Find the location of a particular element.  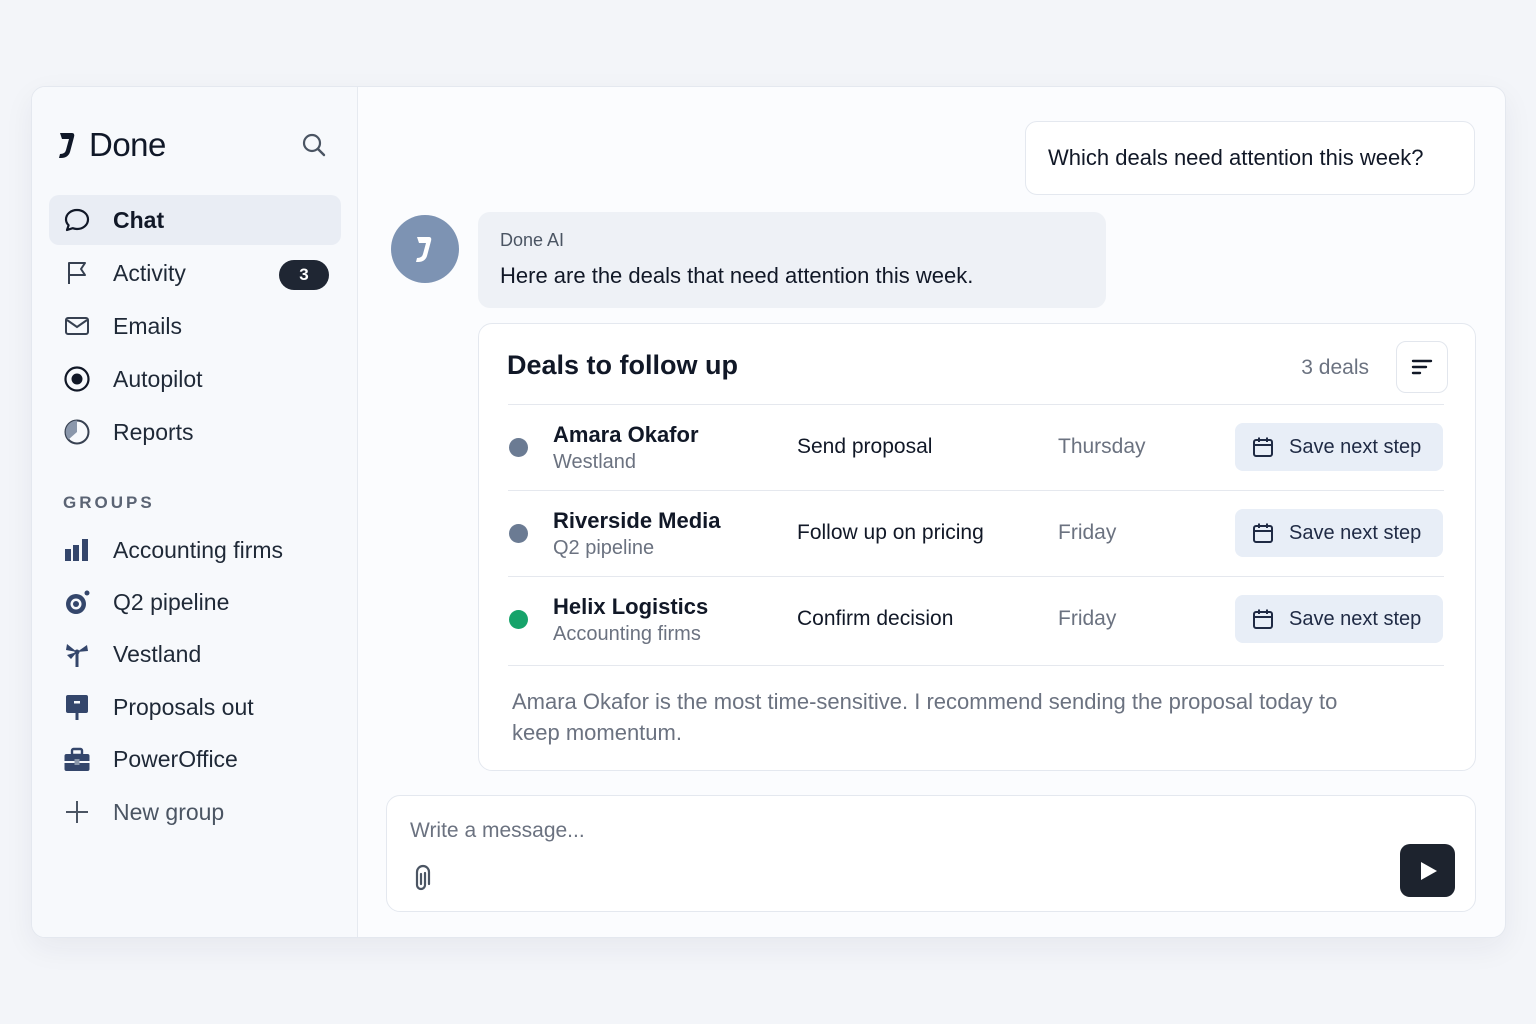

group-label: Vestland is located at coordinates (157, 654).